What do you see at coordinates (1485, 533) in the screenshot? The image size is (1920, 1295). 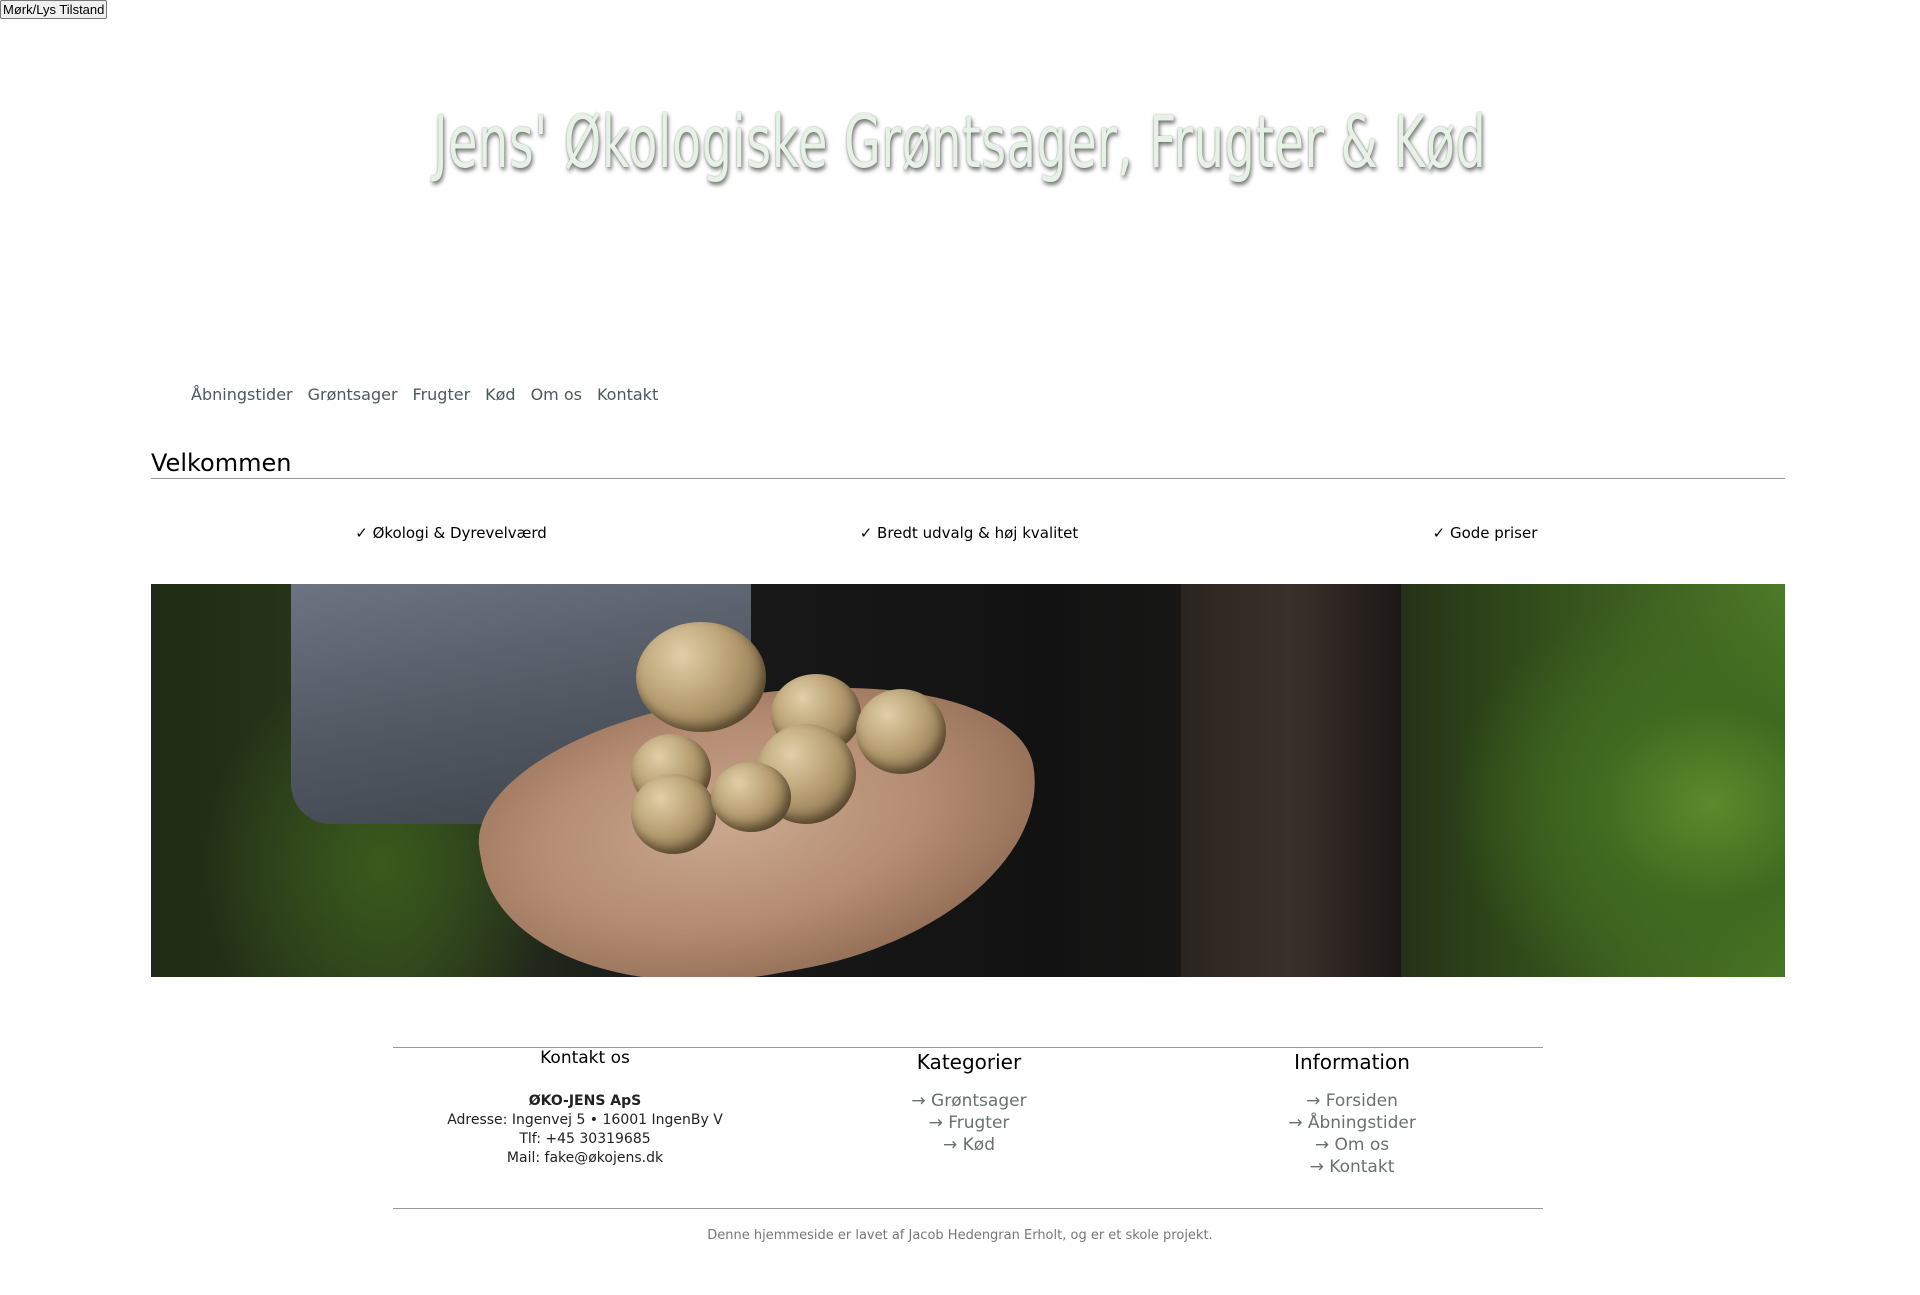 I see `feature-prices: ✓ Gode priser` at bounding box center [1485, 533].